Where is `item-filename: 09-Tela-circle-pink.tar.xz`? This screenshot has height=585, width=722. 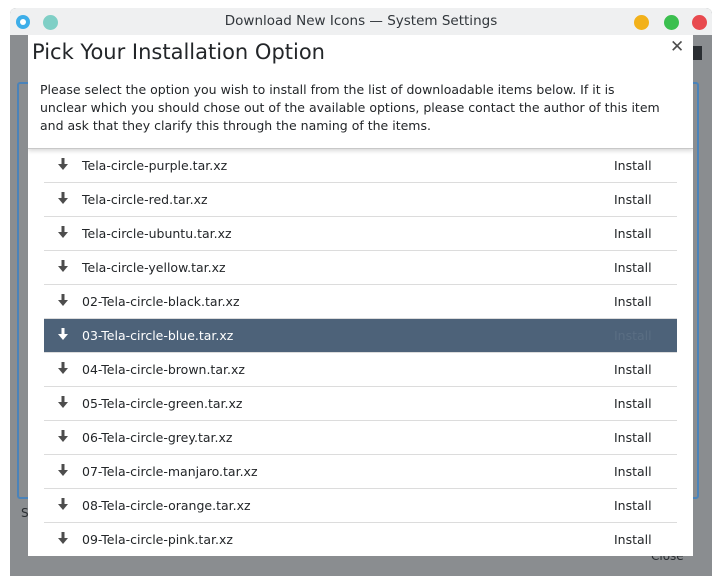
item-filename: 09-Tela-circle-pink.tar.xz is located at coordinates (157, 539).